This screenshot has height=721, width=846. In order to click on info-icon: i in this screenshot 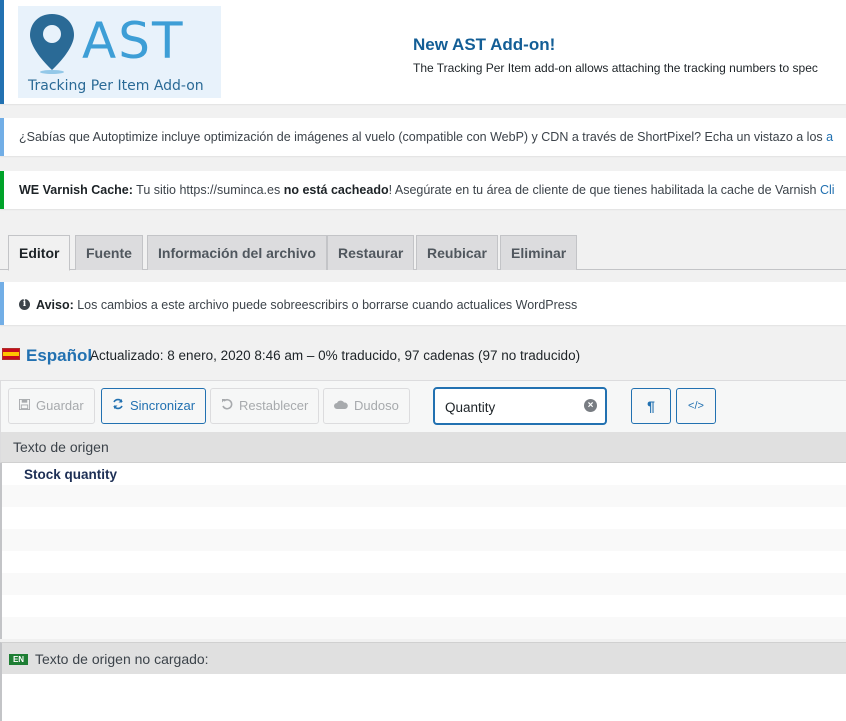, I will do `click(24, 304)`.